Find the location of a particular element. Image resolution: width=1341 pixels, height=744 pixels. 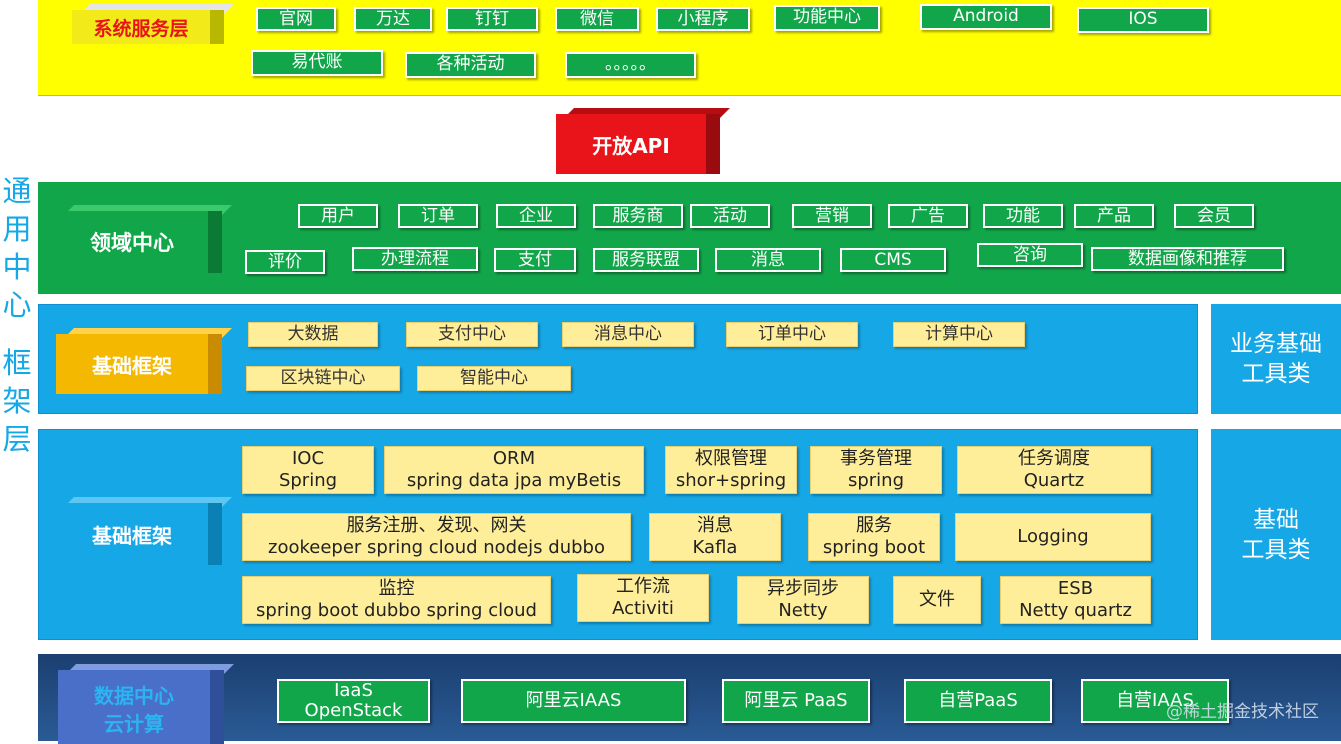

tech-item-name: 工作流 is located at coordinates (643, 586).